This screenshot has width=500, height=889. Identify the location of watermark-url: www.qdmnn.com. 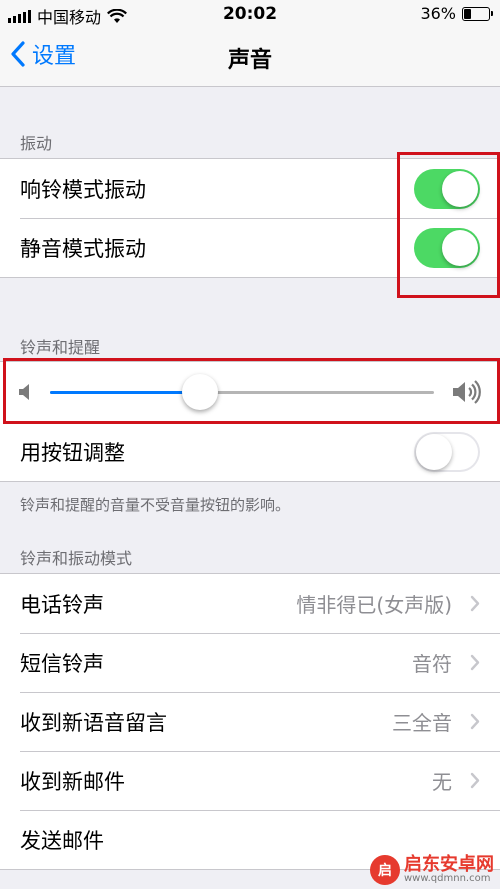
(447, 878).